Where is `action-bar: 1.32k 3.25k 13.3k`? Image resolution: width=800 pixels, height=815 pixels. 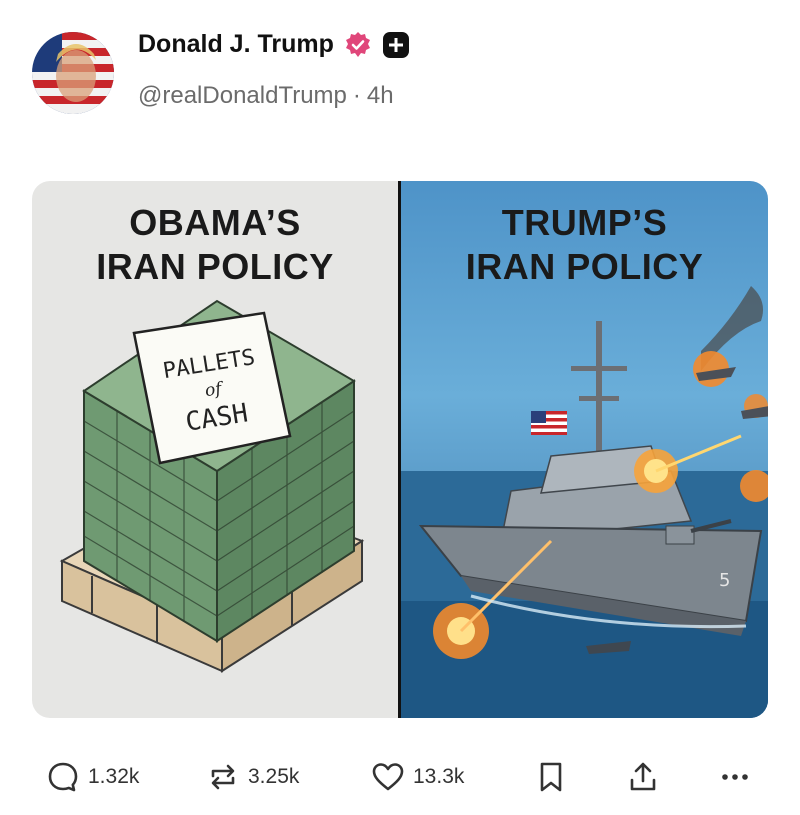
action-bar: 1.32k 3.25k 13.3k is located at coordinates (406, 780).